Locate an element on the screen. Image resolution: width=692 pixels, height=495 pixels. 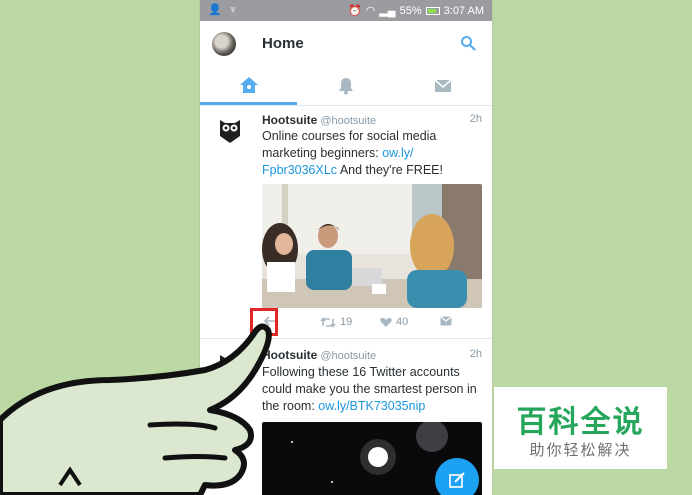
clock: 3:07 AM is located at coordinates (463, 10).